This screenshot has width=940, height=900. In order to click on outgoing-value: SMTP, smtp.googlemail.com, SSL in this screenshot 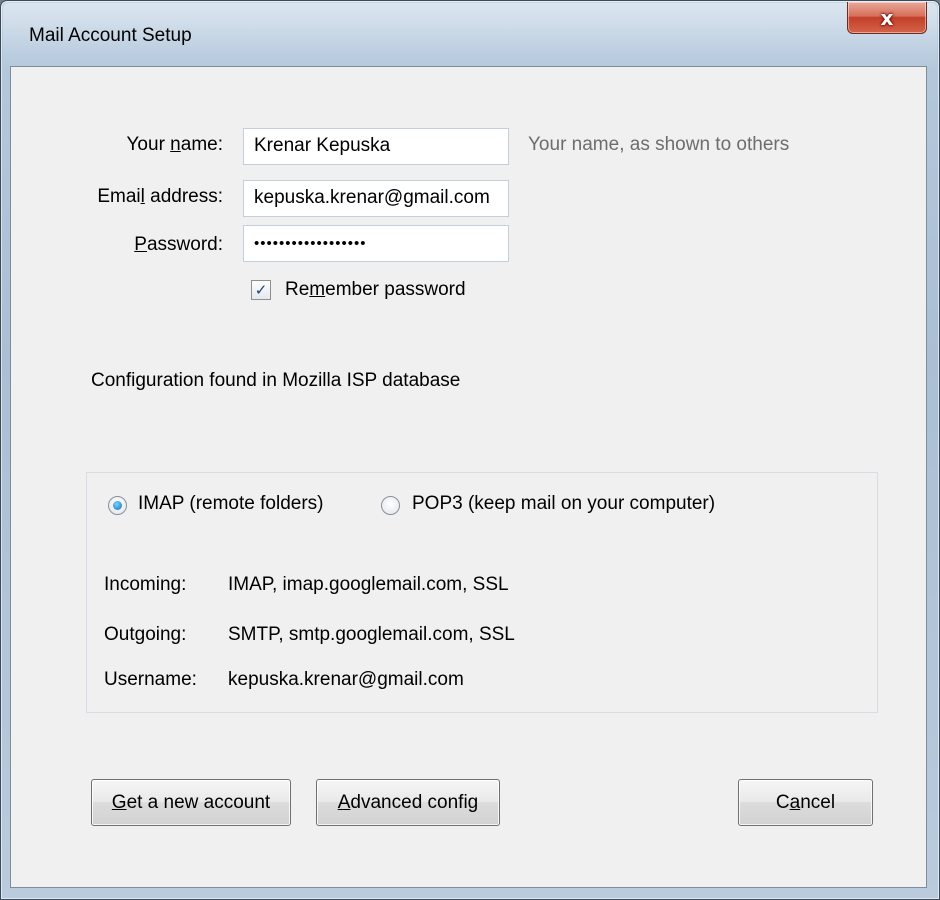, I will do `click(371, 634)`.